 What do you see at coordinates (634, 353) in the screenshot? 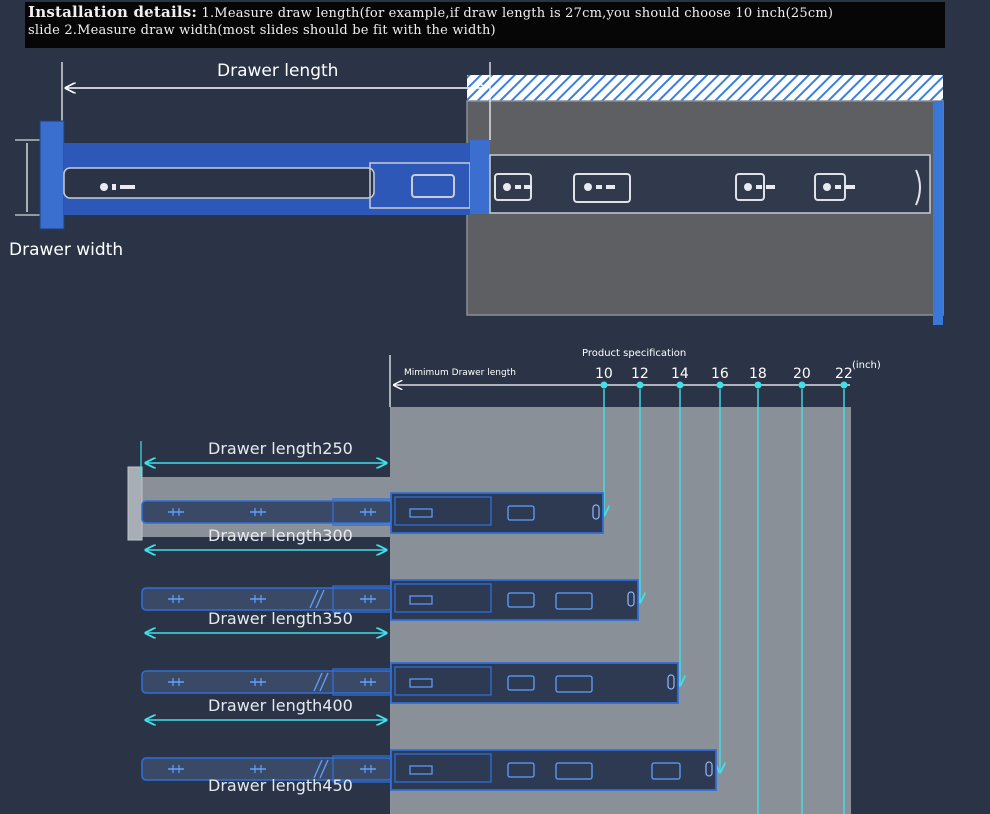
I see `product-spec-label: Product specification` at bounding box center [634, 353].